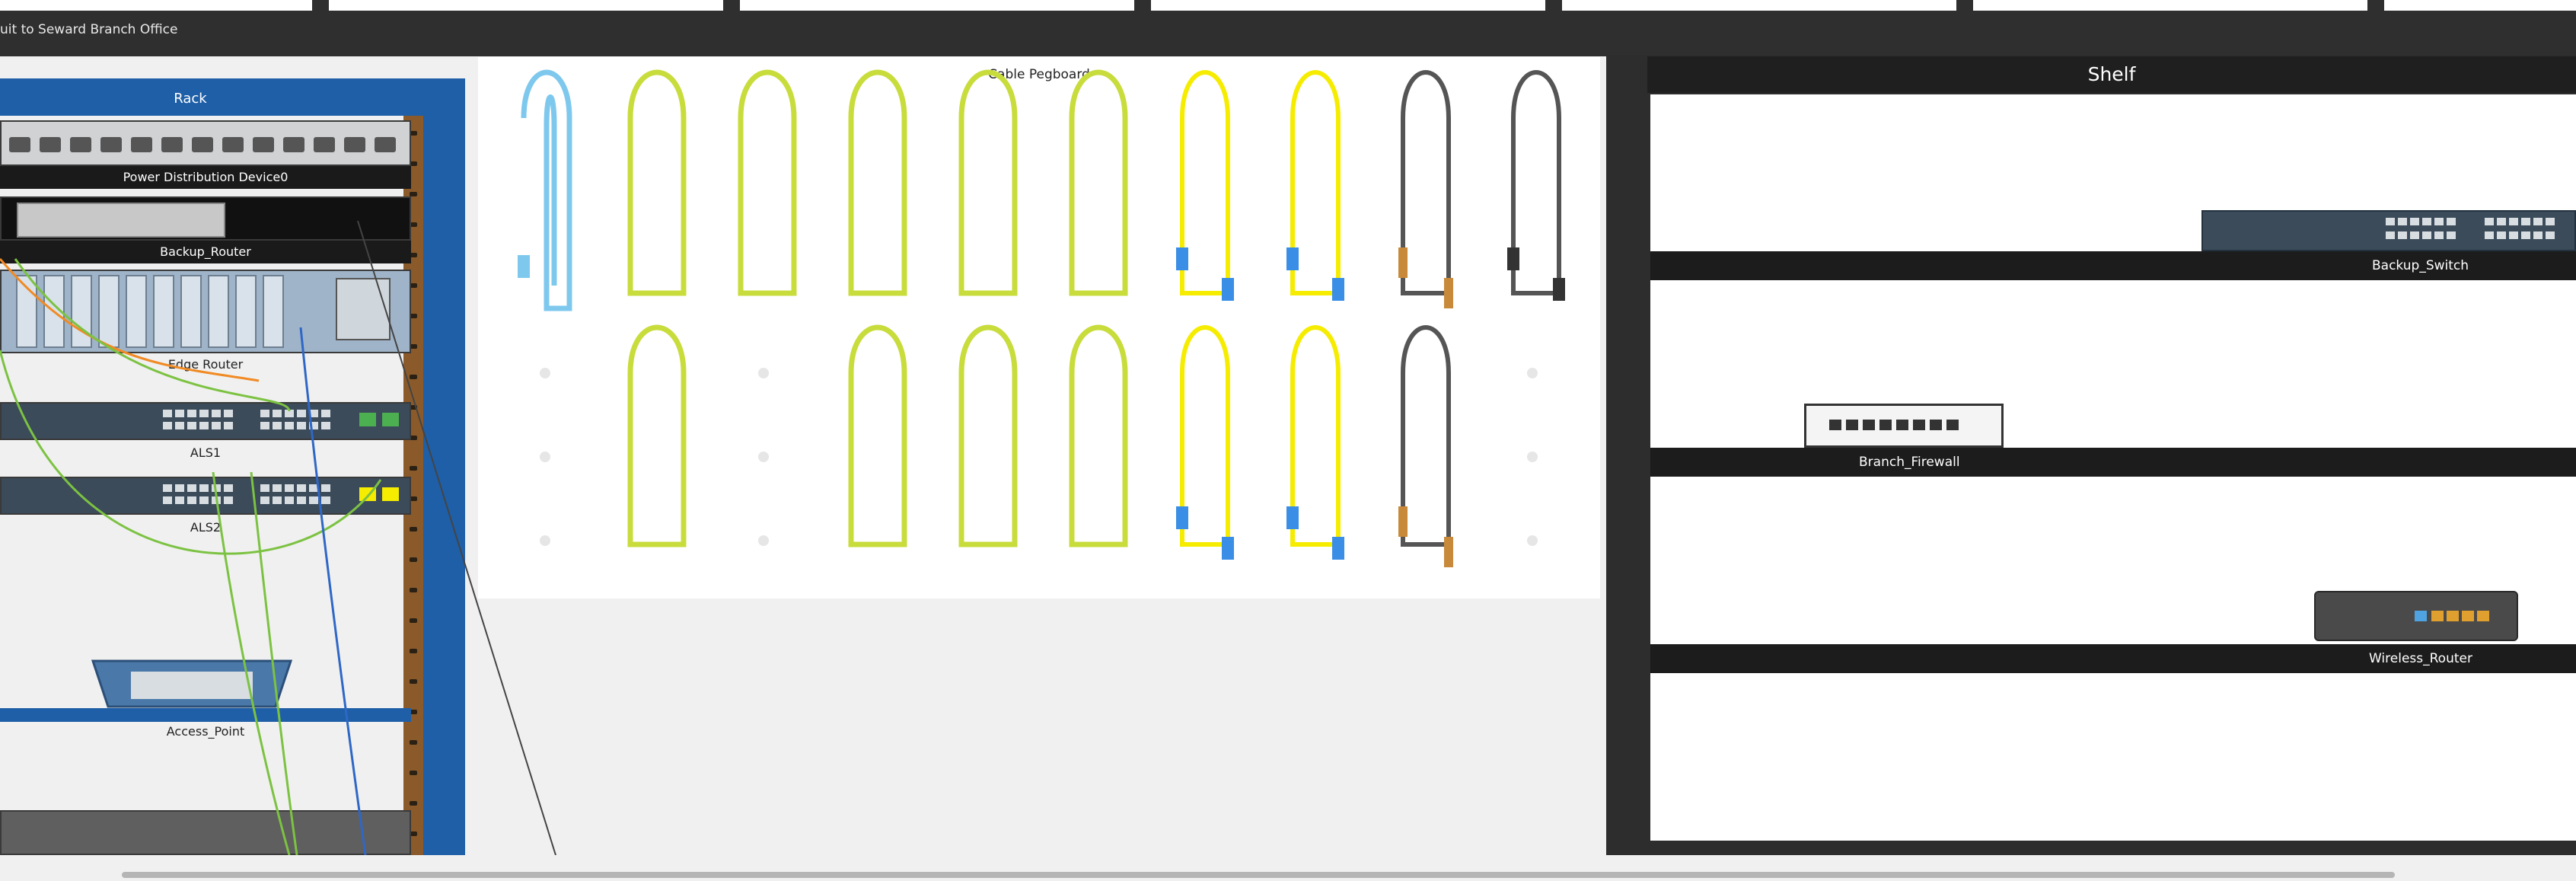 This screenshot has height=881, width=2576. I want to click on pdu-outlets, so click(202, 144).